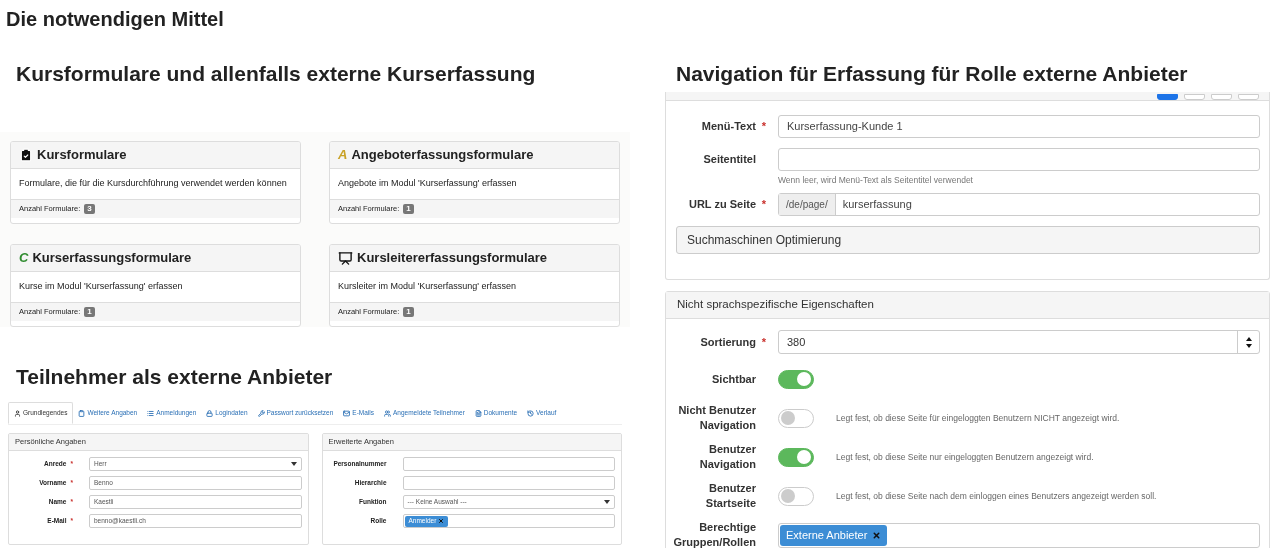  Describe the element at coordinates (965, 457) in the screenshot. I see `help-text: Legt fest, ob diese Seite nur eingeloggten Benutzern angezeigt wird.` at that location.